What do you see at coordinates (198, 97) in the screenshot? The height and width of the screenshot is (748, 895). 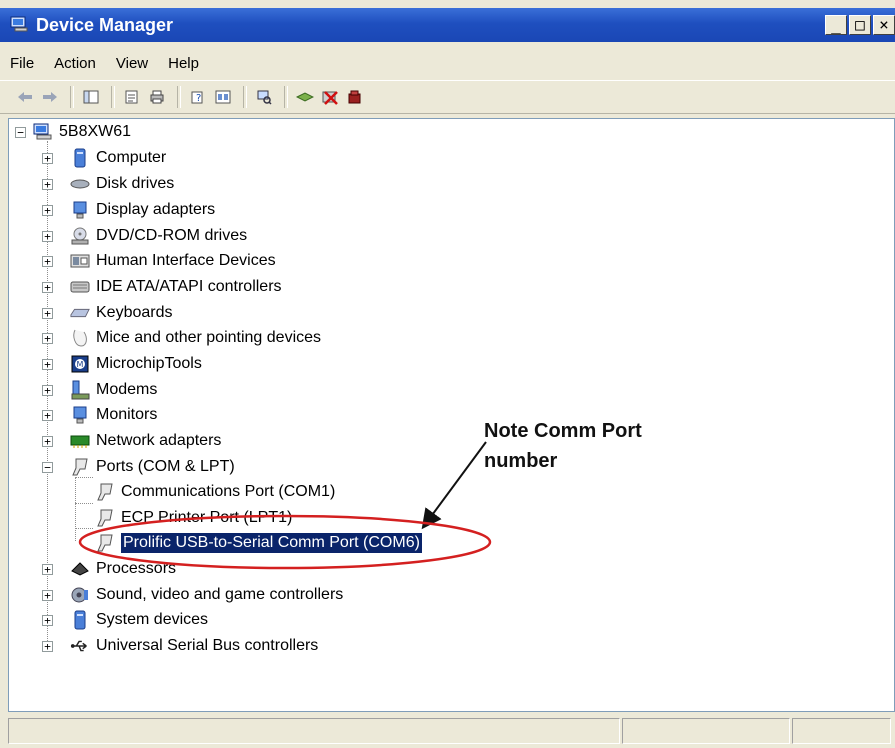 I see `help-icon: ?` at bounding box center [198, 97].